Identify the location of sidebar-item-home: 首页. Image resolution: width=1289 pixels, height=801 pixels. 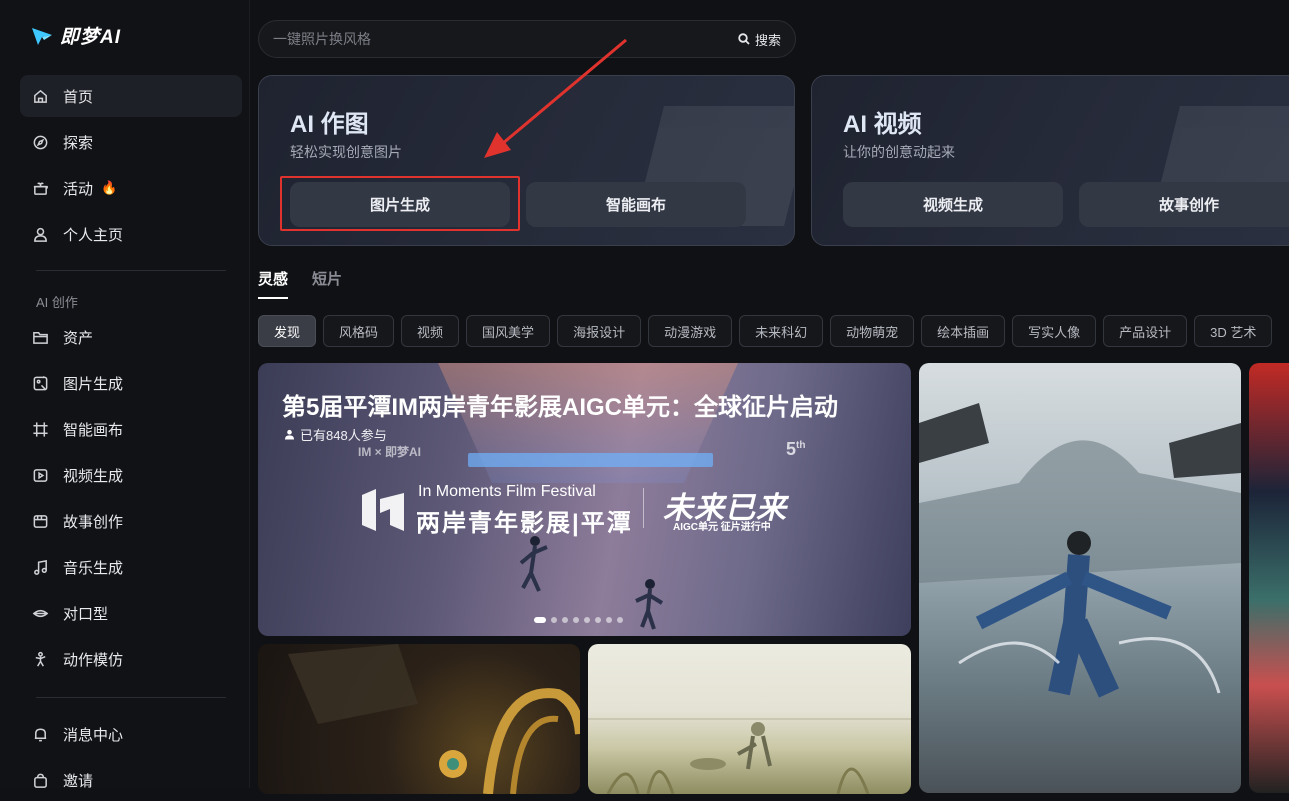
(131, 96).